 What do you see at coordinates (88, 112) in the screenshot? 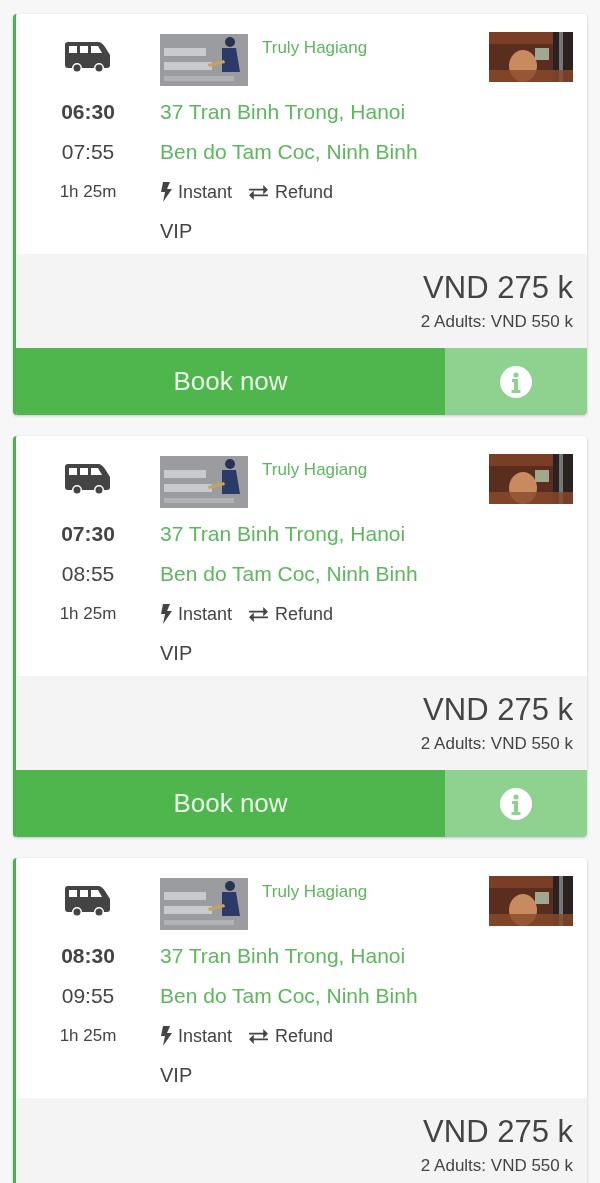
I see `departure-time: 06:30` at bounding box center [88, 112].